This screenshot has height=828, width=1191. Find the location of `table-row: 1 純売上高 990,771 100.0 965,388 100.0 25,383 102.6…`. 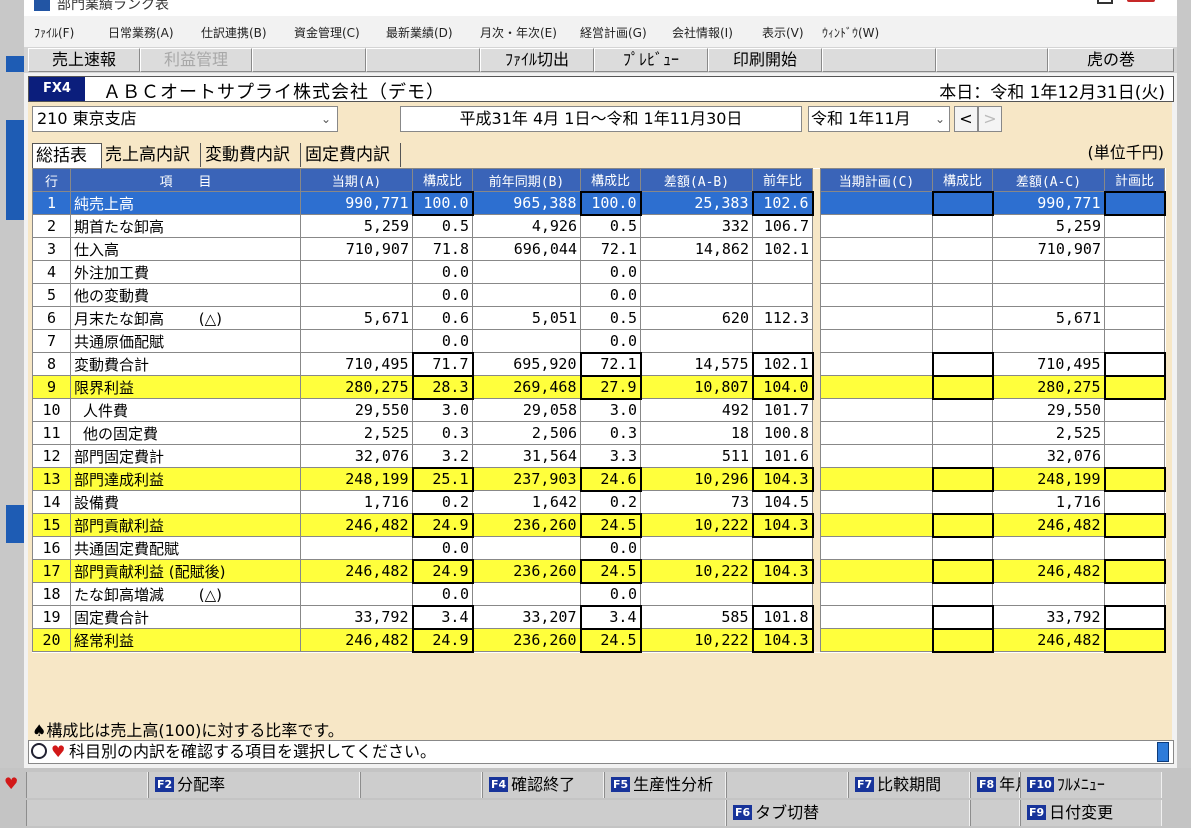

table-row: 1 純売上高 990,771 100.0 965,388 100.0 25,383 102.6… is located at coordinates (599, 203).